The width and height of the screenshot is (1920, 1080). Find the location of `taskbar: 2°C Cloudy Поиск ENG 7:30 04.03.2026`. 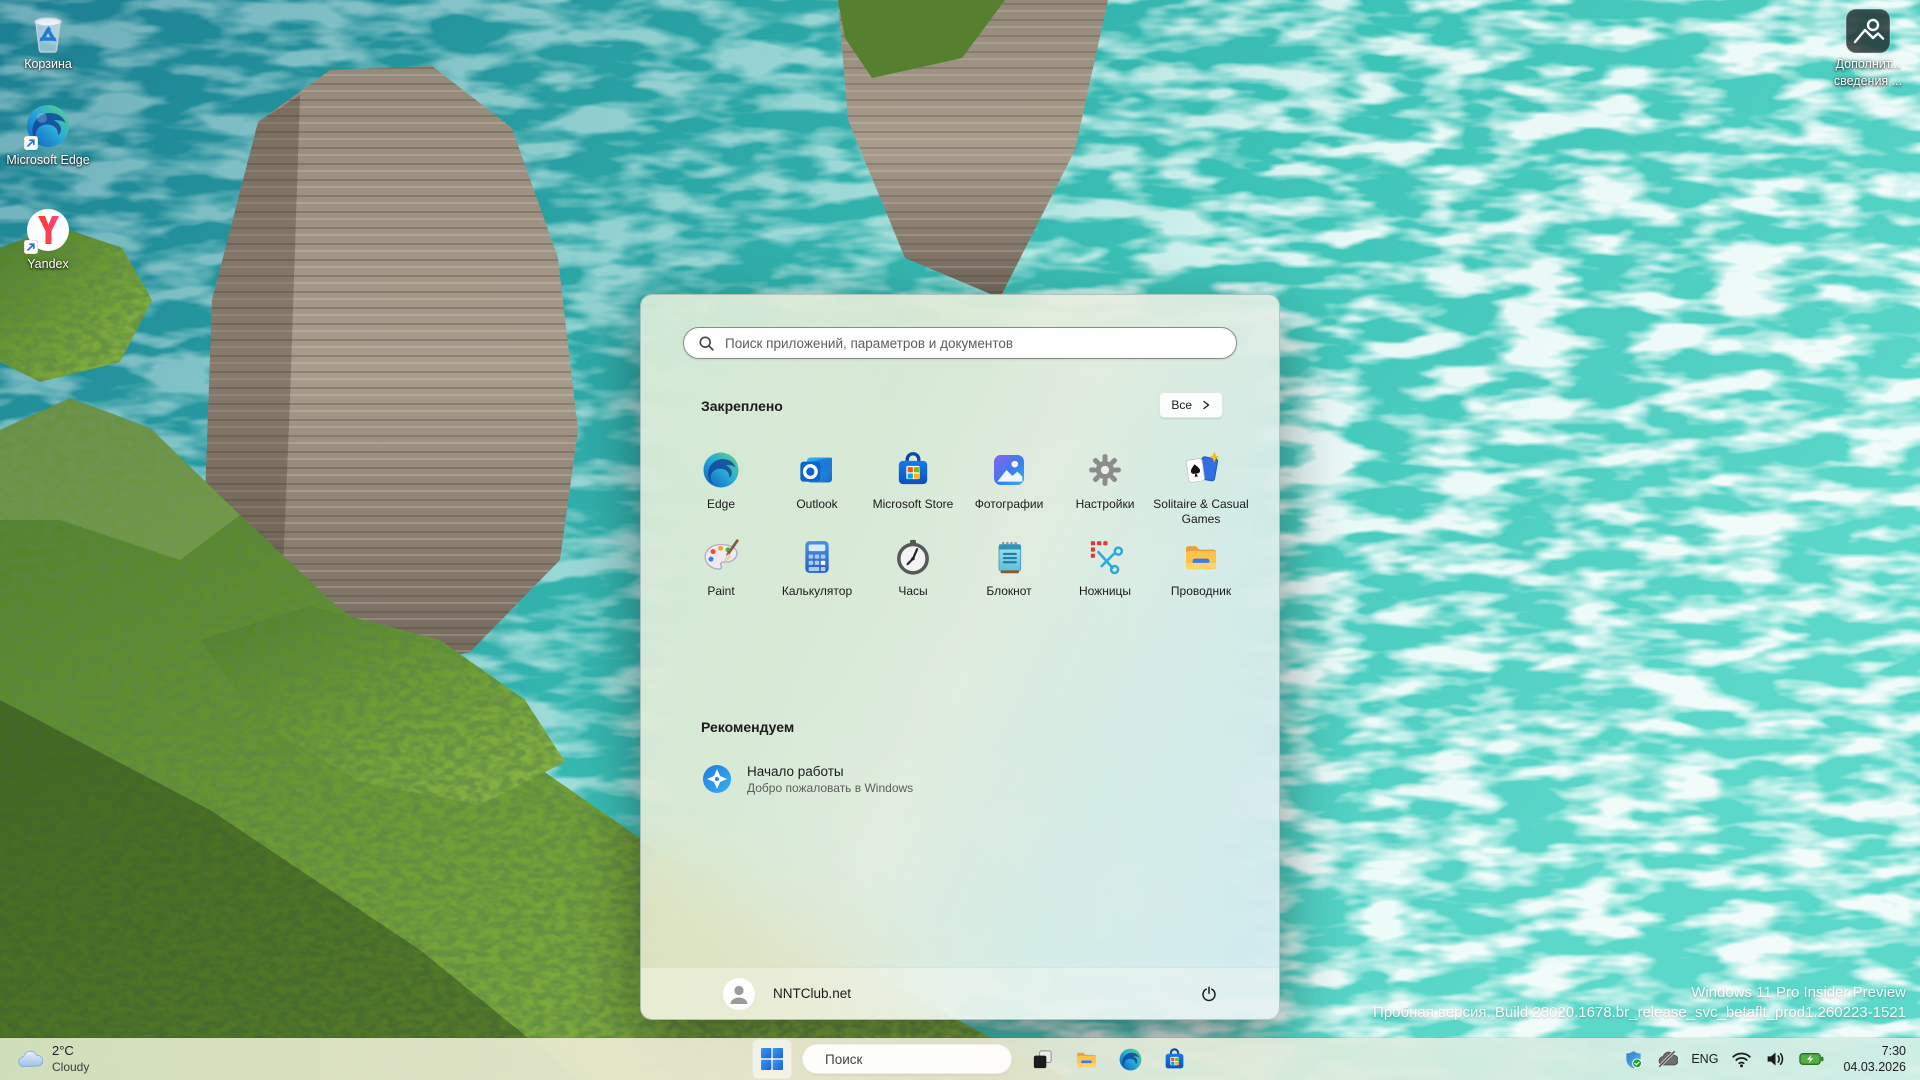

taskbar: 2°C Cloudy Поиск ENG 7:30 04.03.2026 is located at coordinates (960, 1059).